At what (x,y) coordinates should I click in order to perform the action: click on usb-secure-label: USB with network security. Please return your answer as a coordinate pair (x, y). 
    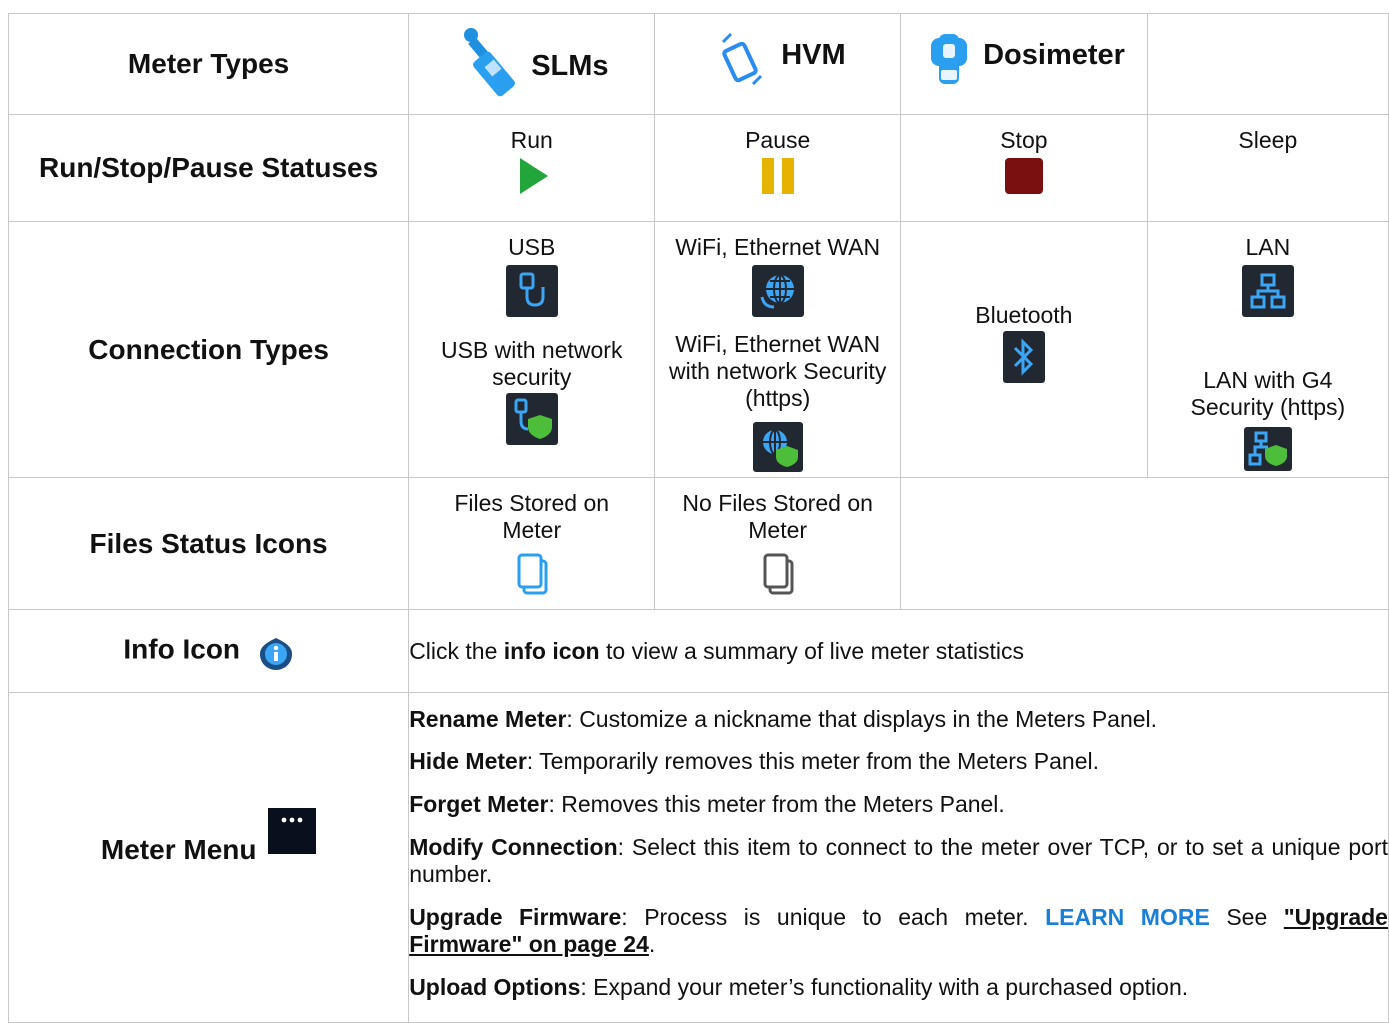
    Looking at the image, I should click on (531, 363).